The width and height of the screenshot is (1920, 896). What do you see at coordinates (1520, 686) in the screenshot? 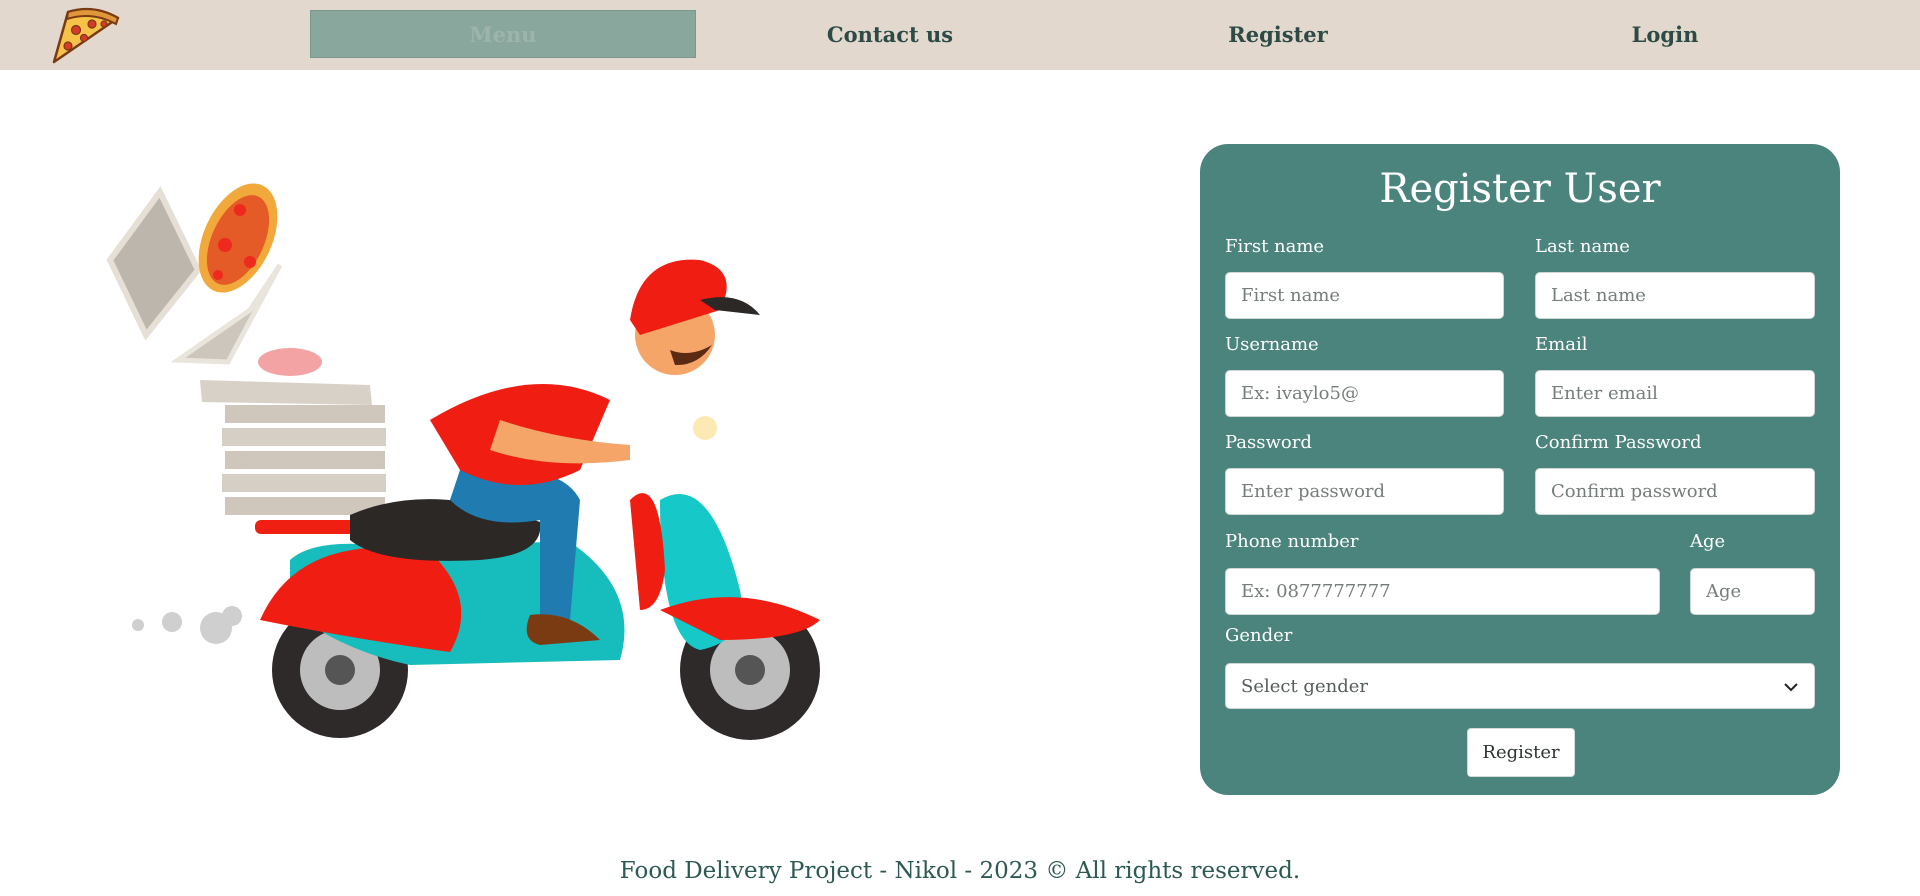
I see `gender-select: Select gender` at bounding box center [1520, 686].